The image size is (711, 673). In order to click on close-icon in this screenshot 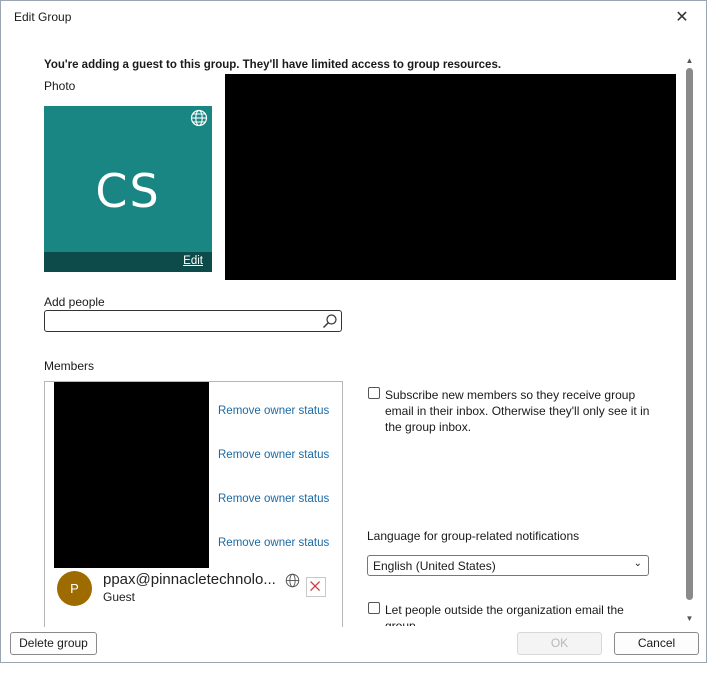, I will do `click(315, 586)`.